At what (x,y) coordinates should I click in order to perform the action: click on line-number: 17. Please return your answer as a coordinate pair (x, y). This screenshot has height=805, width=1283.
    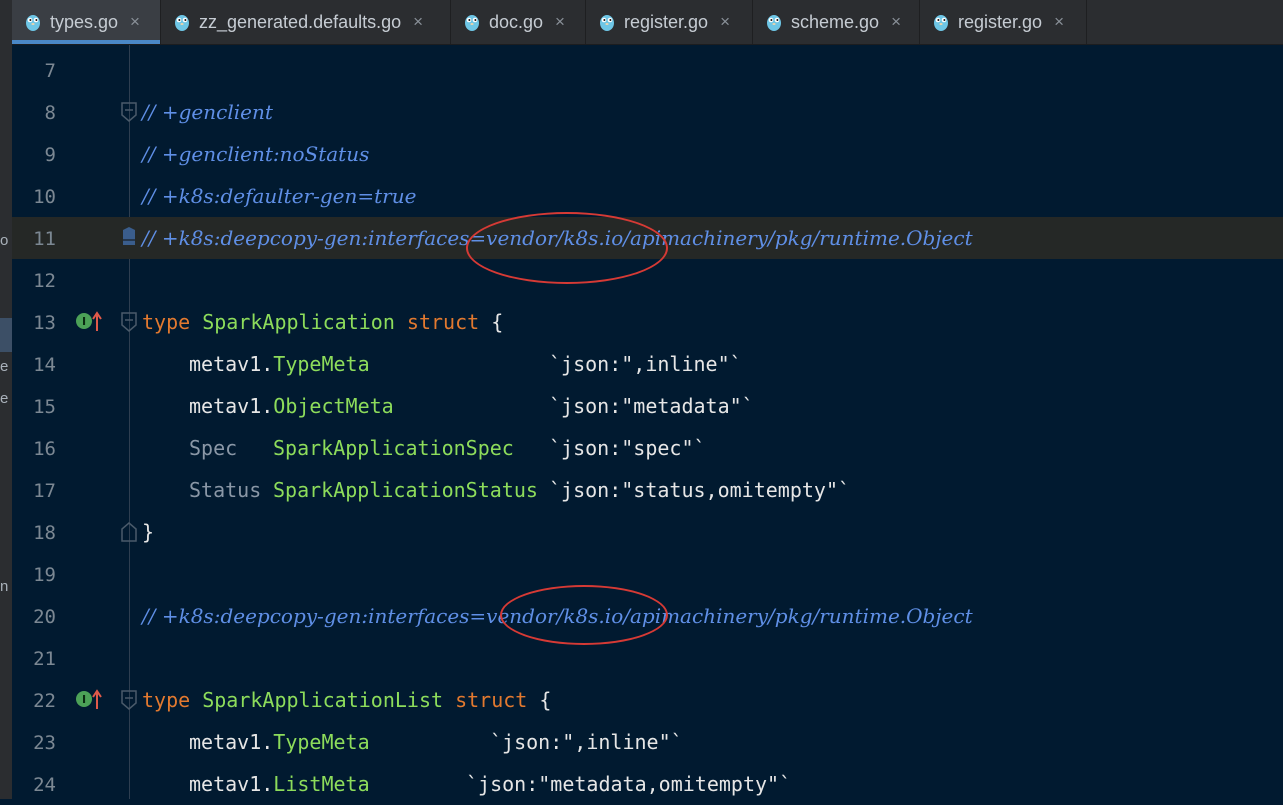
    Looking at the image, I should click on (44, 491).